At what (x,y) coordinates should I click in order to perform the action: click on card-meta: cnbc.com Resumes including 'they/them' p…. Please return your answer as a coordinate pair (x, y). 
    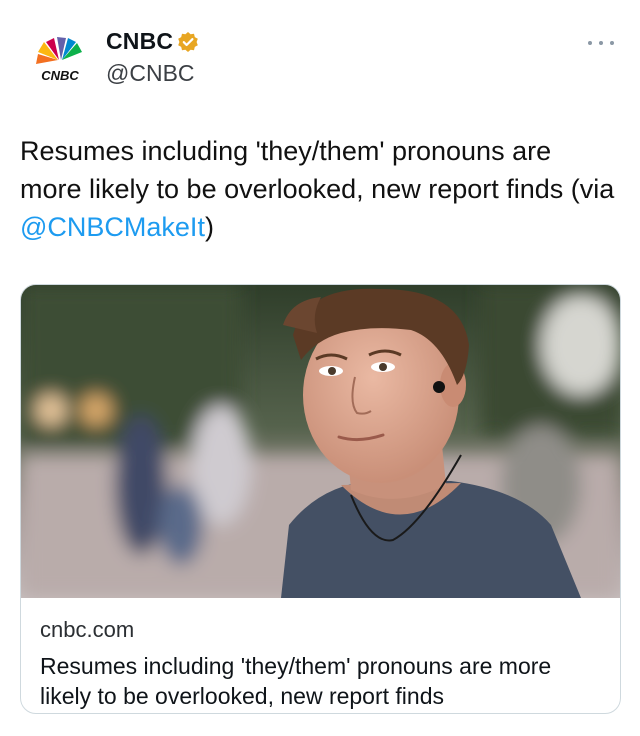
    Looking at the image, I should click on (322, 664).